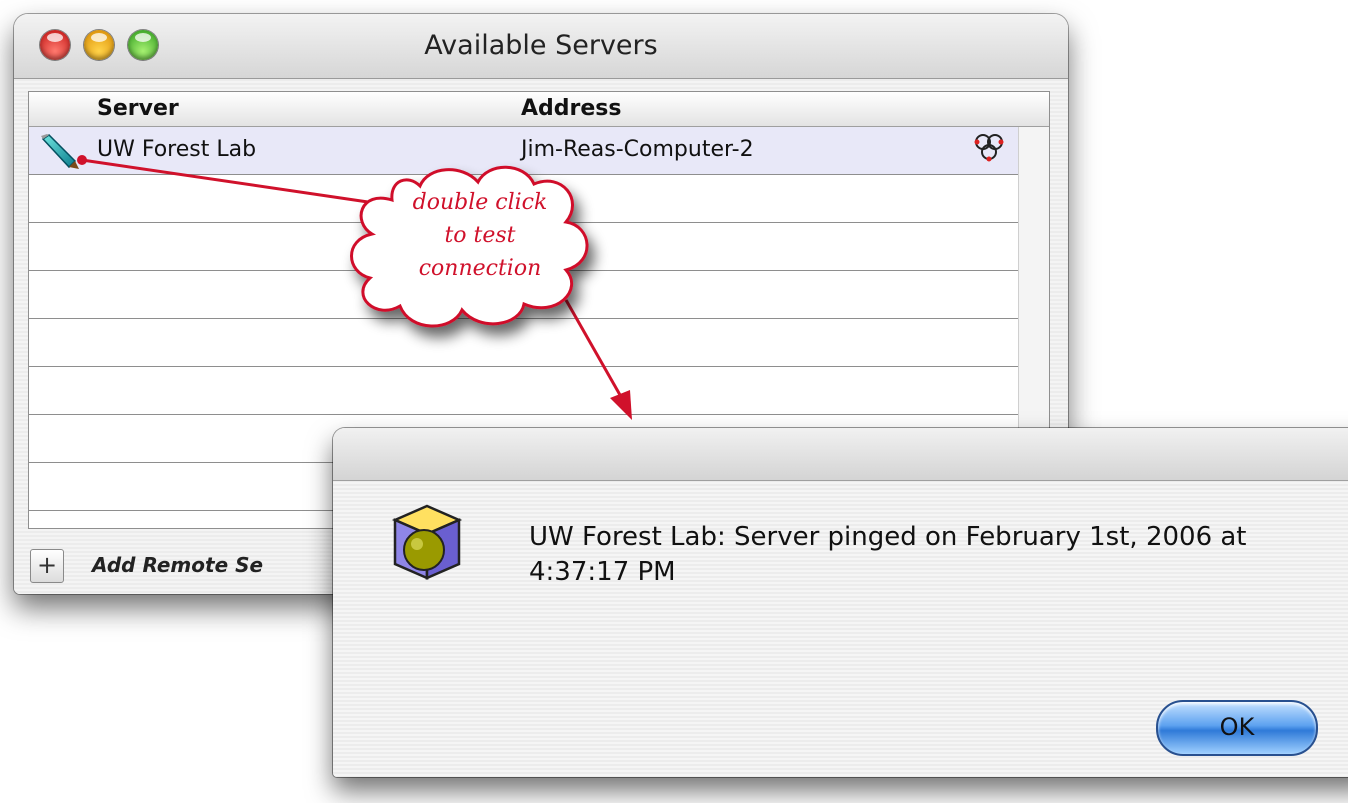 This screenshot has width=1348, height=803. I want to click on server-cube-icon, so click(427, 542).